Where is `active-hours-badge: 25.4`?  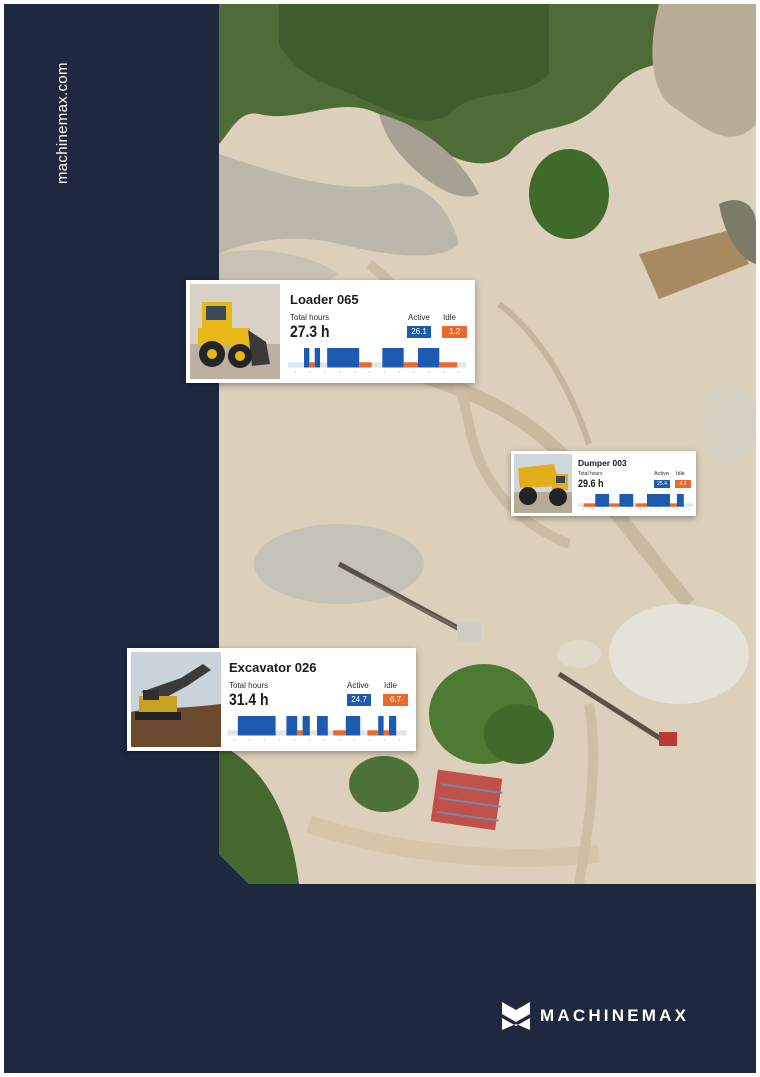
active-hours-badge: 25.4 is located at coordinates (662, 484).